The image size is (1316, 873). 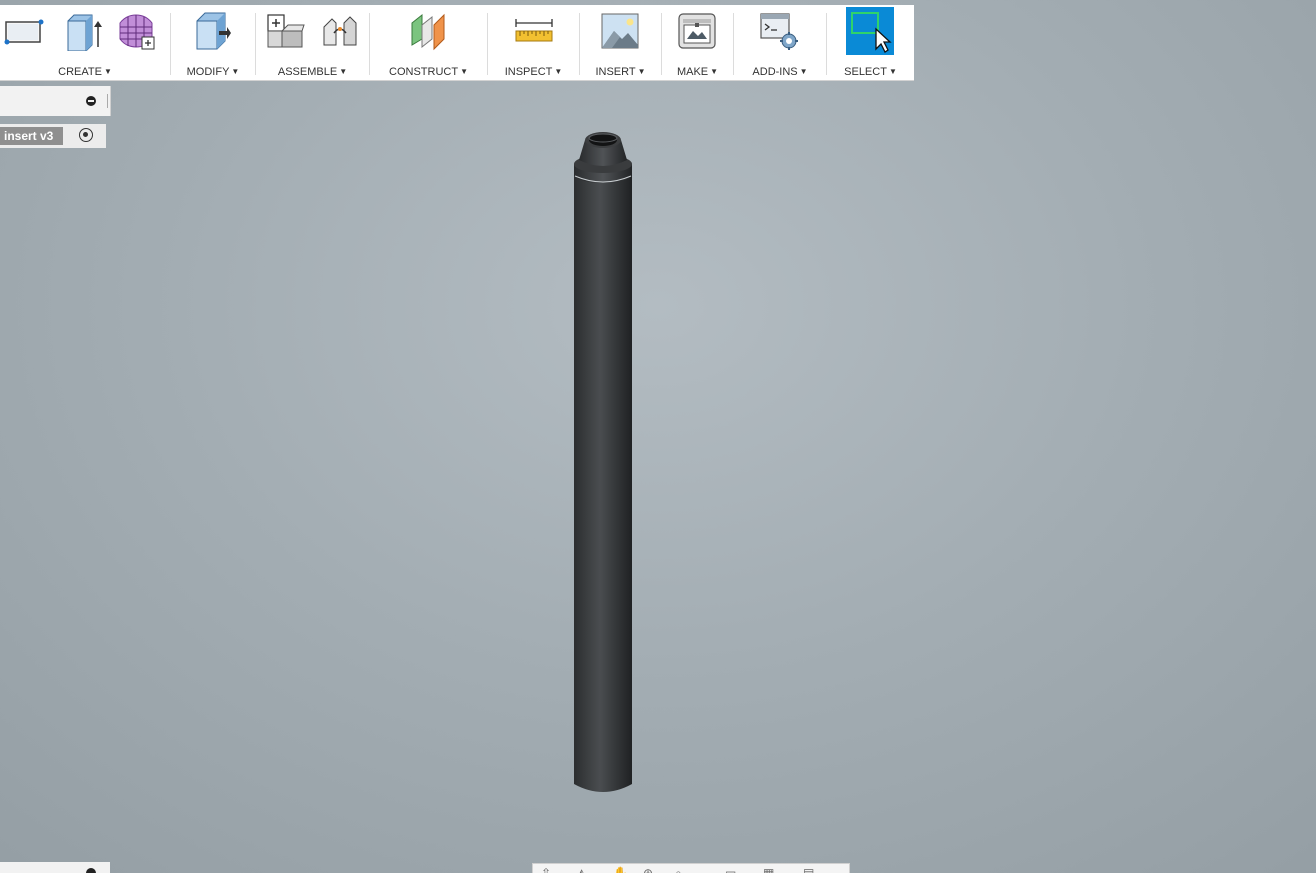 I want to click on assemble-label: ASSEMBLE, so click(x=307, y=72).